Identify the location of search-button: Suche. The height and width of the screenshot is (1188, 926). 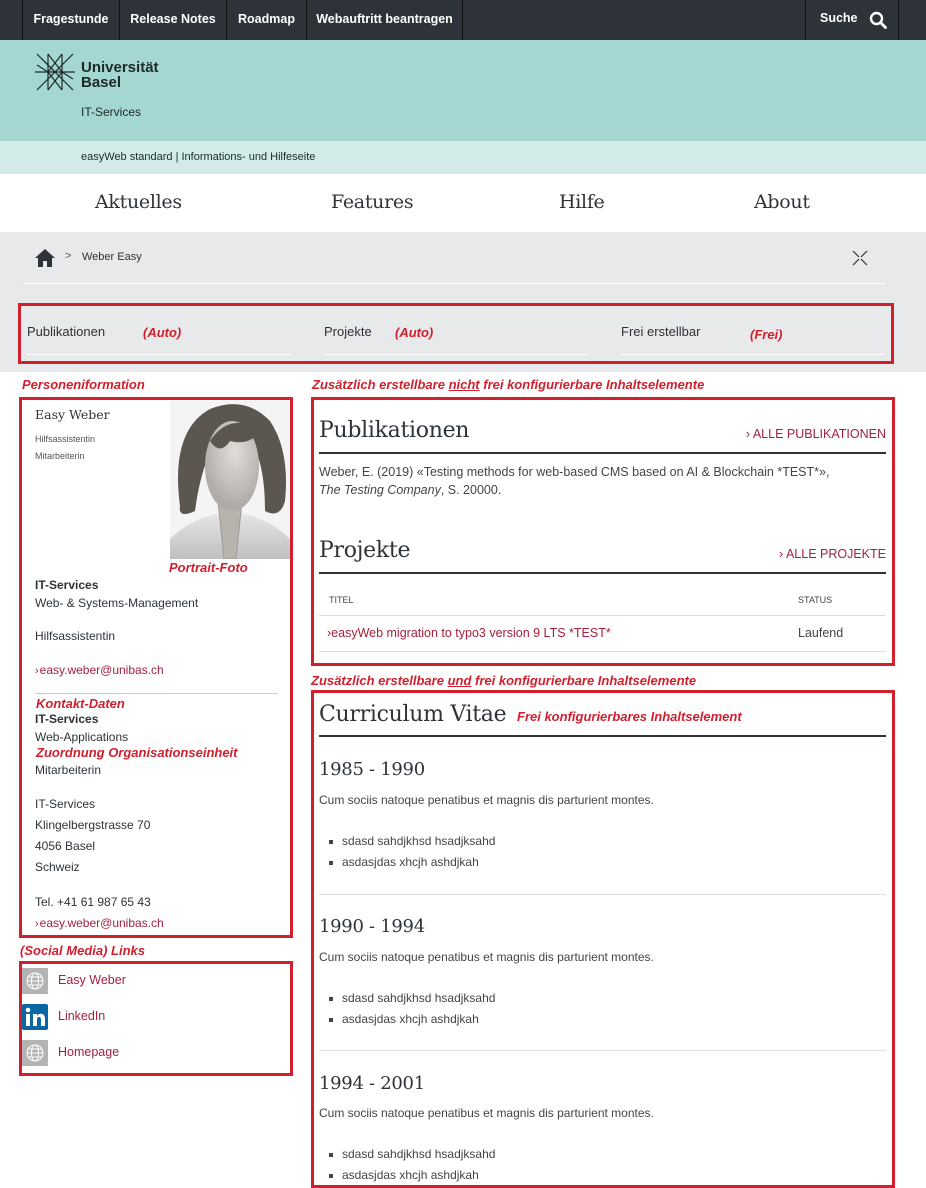
(852, 20).